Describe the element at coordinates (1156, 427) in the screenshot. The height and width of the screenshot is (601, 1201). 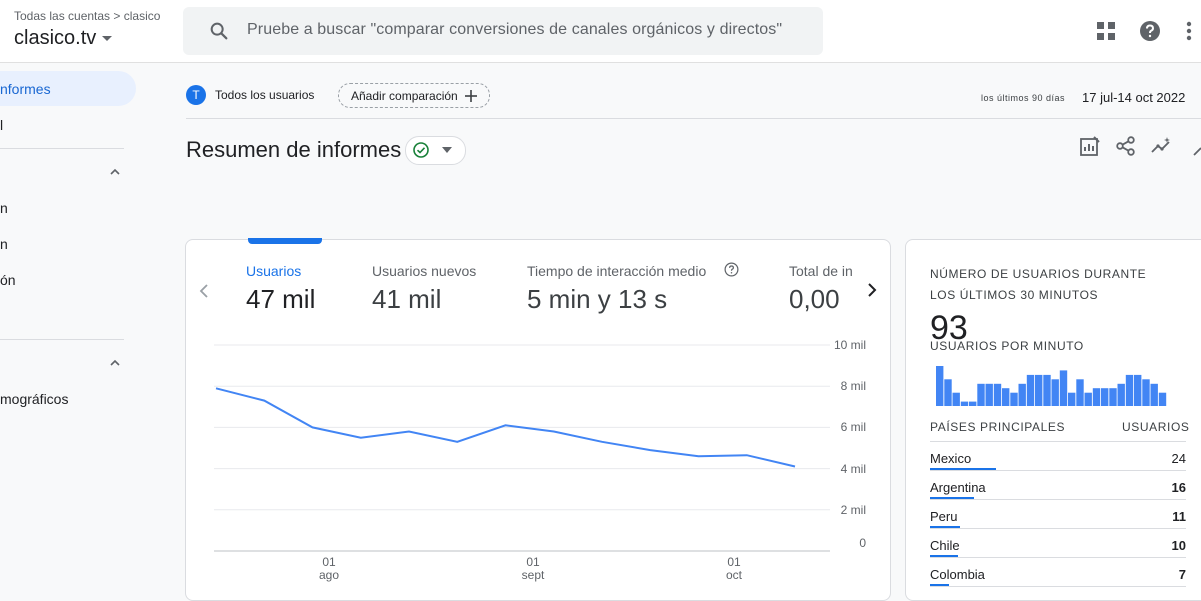
I see `users-column-header: USUARIOS` at that location.